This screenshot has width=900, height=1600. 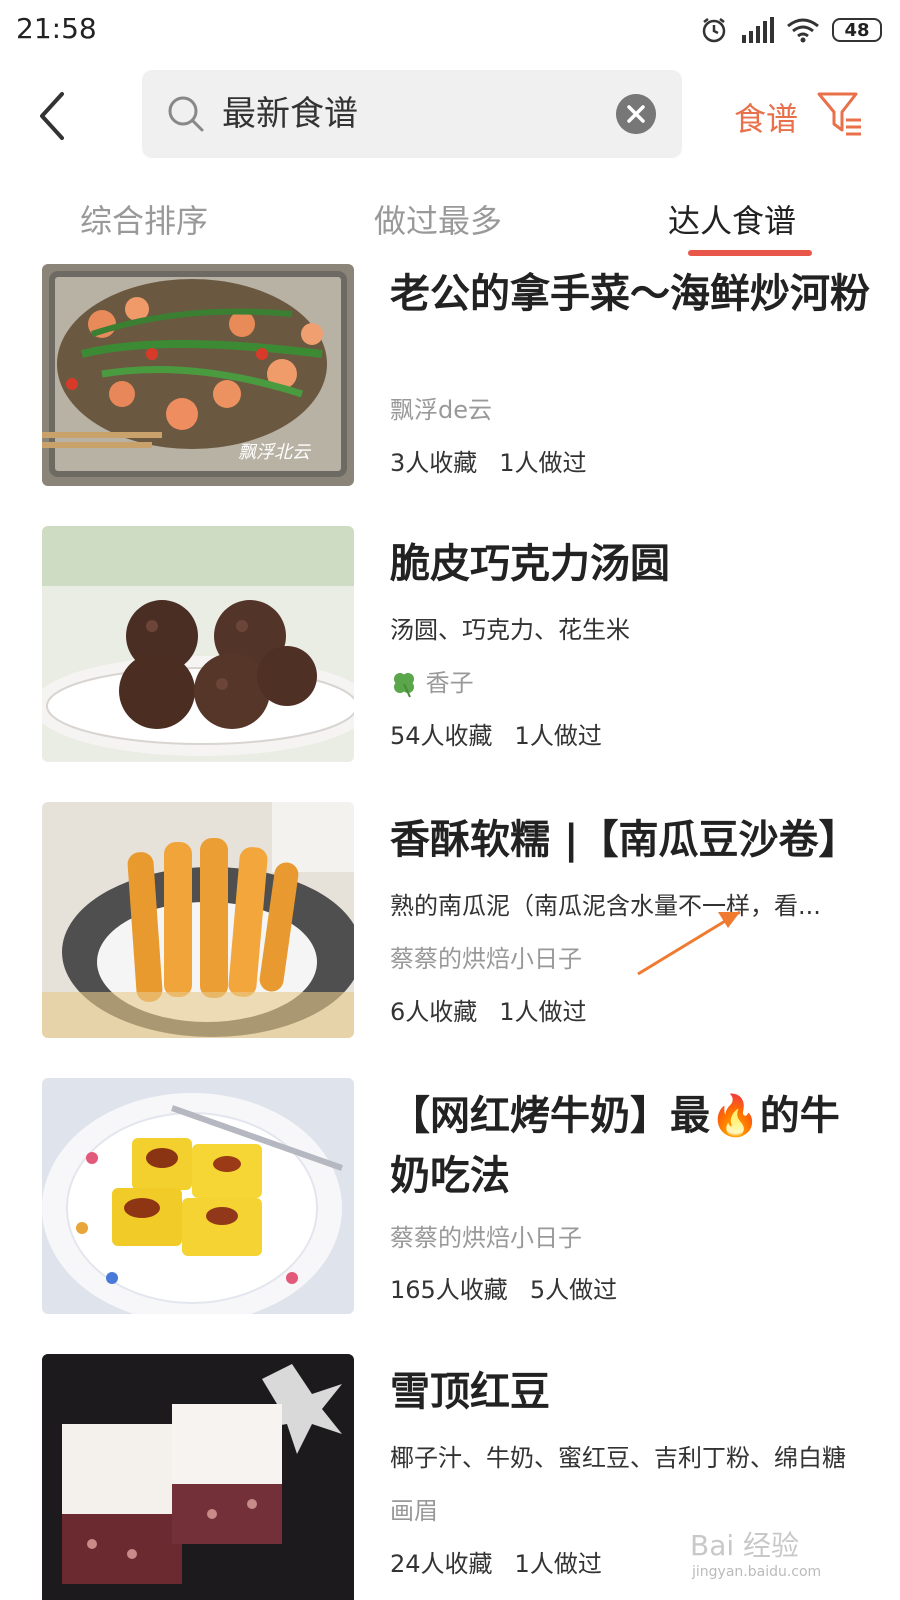 What do you see at coordinates (732, 219) in the screenshot?
I see `tab-expert-recipes: 达人食谱` at bounding box center [732, 219].